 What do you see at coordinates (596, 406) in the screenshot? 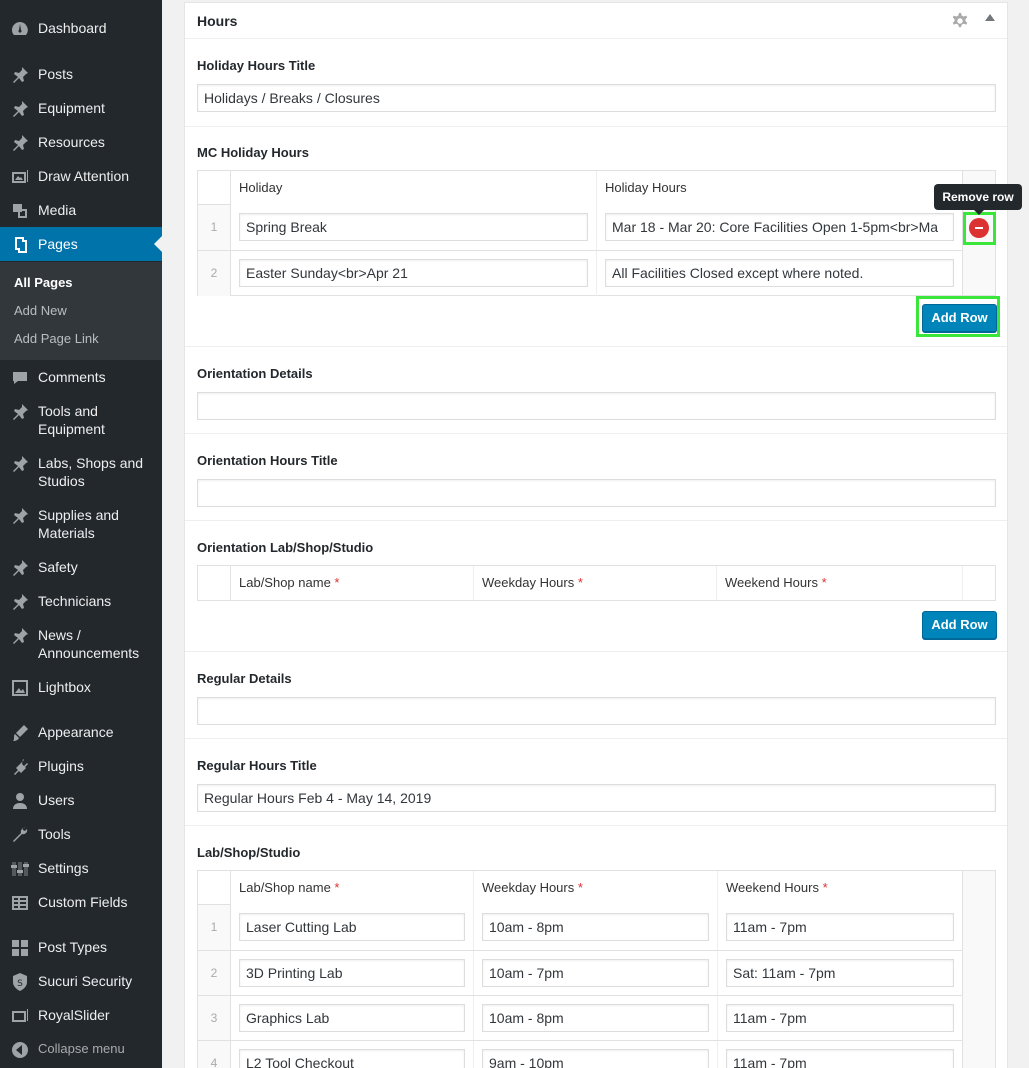
I see `orientation-details-input` at bounding box center [596, 406].